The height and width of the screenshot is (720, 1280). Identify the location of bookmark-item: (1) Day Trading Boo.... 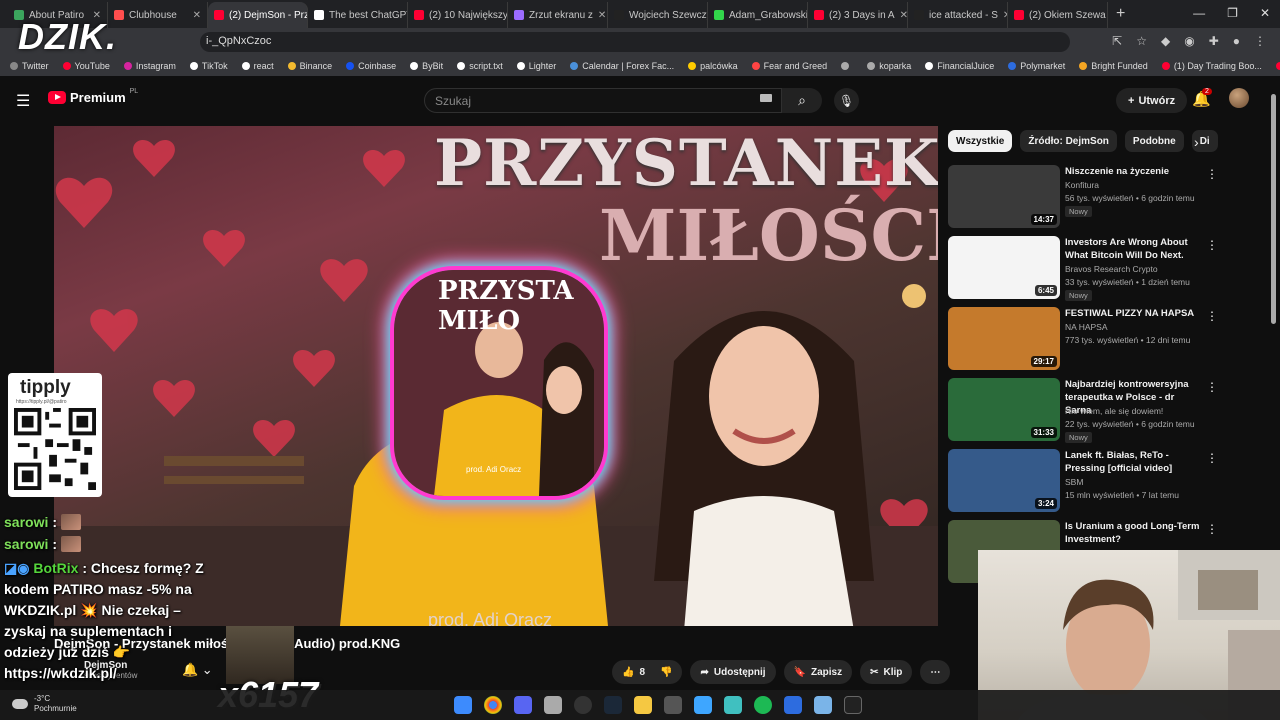
(1211, 66).